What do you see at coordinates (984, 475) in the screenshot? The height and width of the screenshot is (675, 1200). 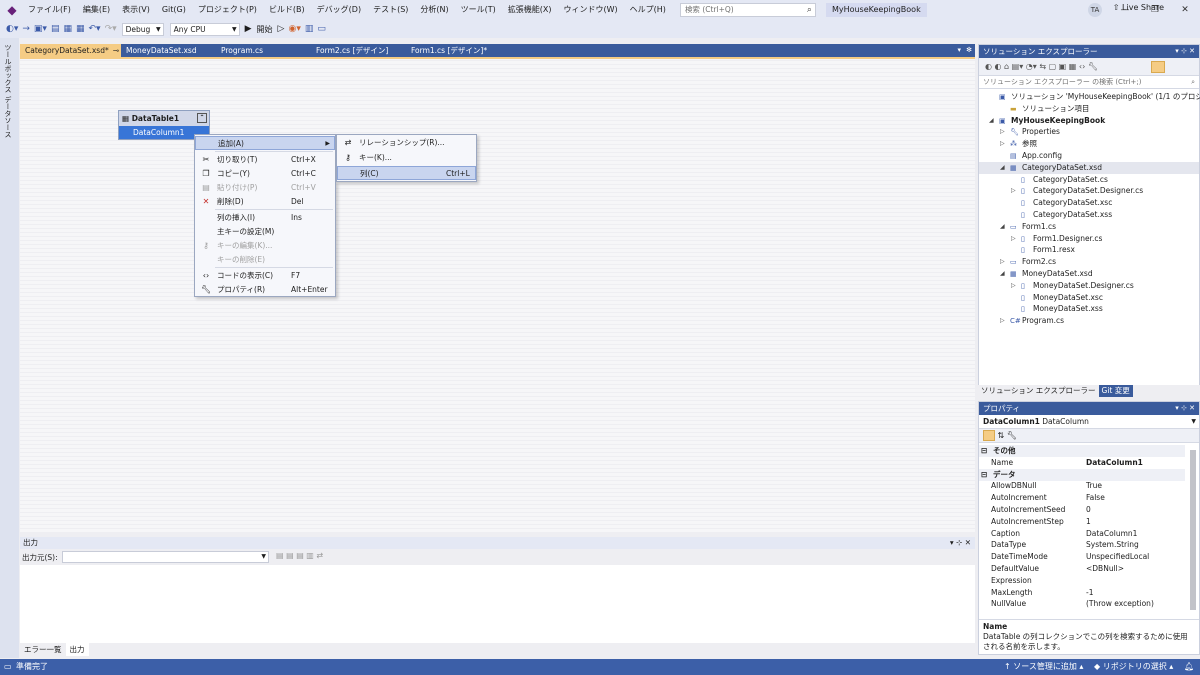 I see `collapse-icon: ⊟` at bounding box center [984, 475].